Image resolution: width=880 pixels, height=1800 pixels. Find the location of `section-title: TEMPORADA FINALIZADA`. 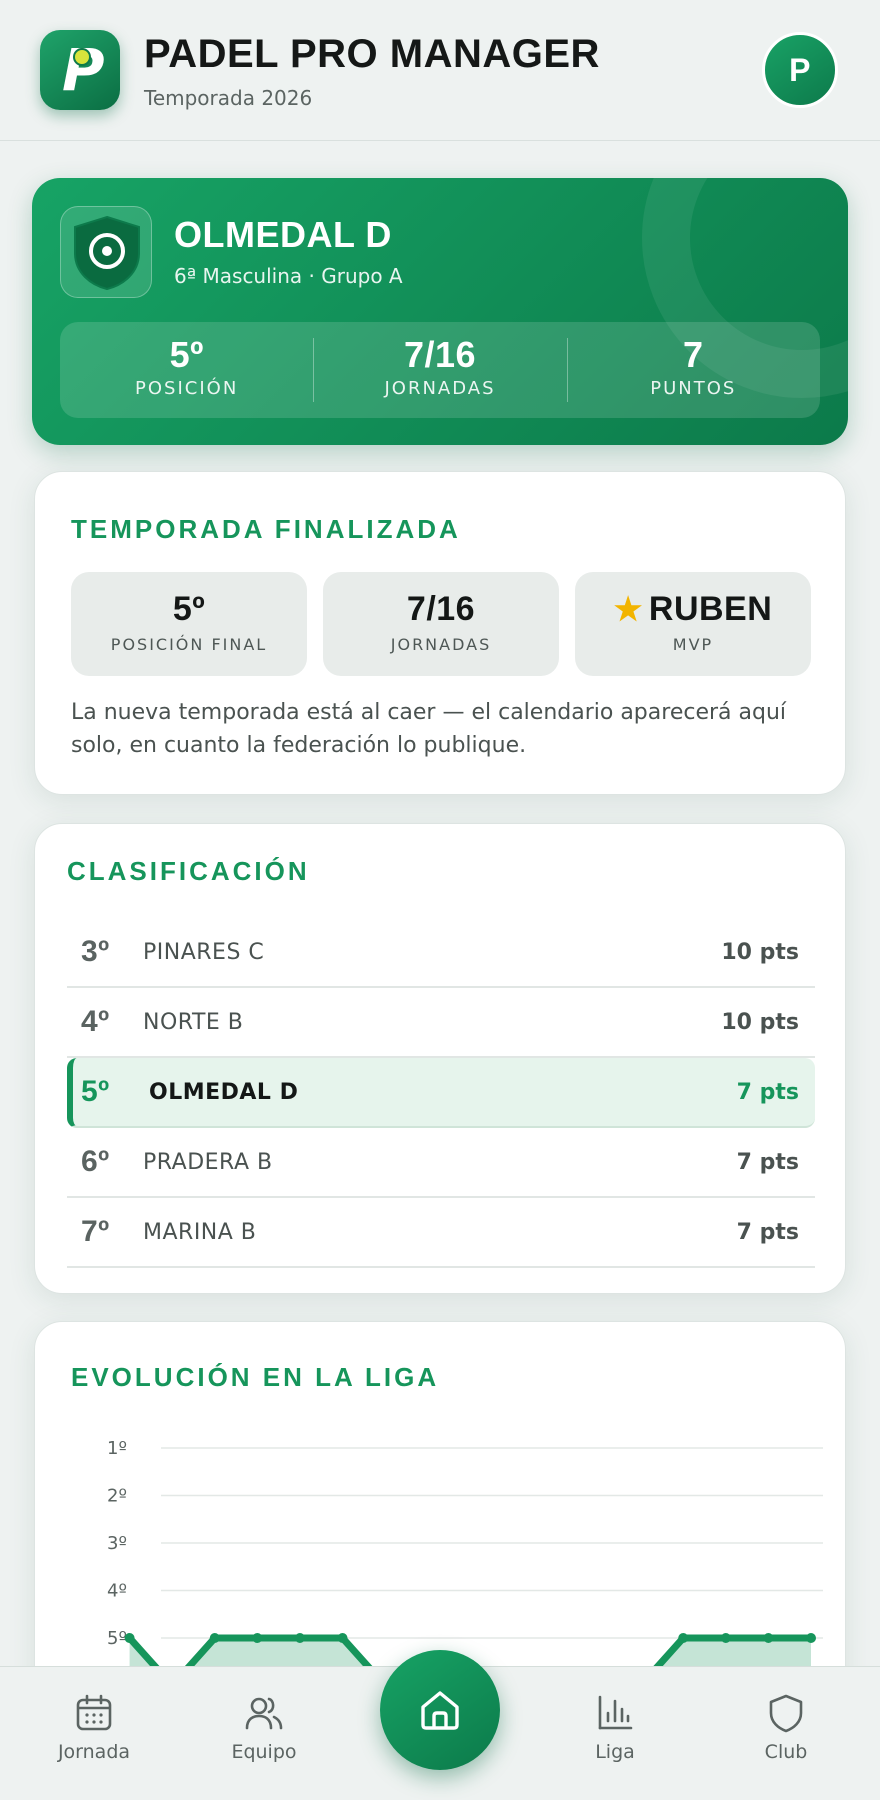

section-title: TEMPORADA FINALIZADA is located at coordinates (266, 529).